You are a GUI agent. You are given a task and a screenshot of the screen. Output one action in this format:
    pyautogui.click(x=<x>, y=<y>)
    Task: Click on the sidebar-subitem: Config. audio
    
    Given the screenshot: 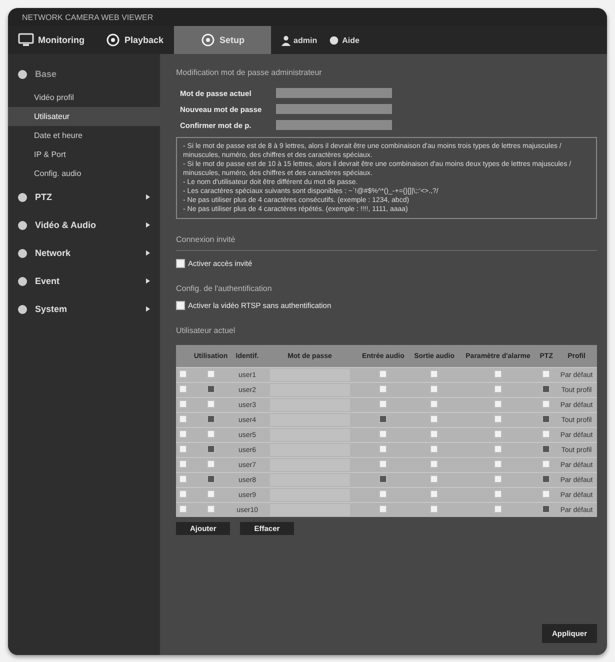 What is the action you would take?
    pyautogui.click(x=84, y=173)
    